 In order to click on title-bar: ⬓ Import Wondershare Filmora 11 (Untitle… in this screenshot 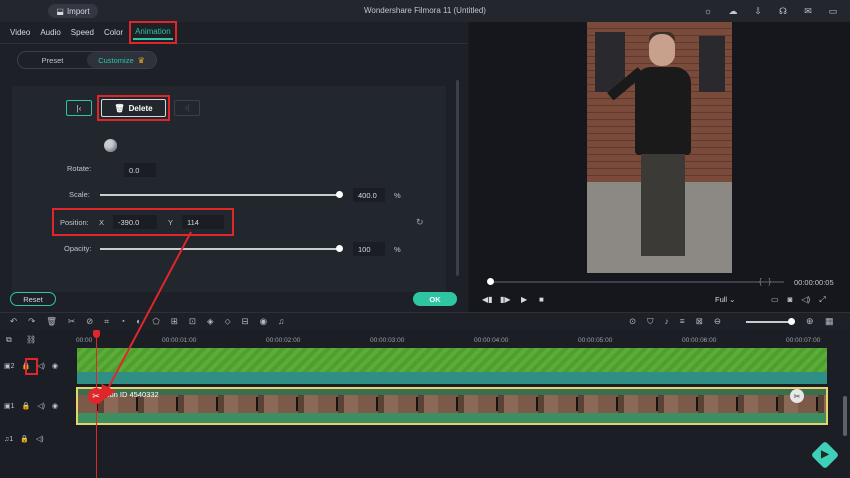, I will do `click(425, 11)`.